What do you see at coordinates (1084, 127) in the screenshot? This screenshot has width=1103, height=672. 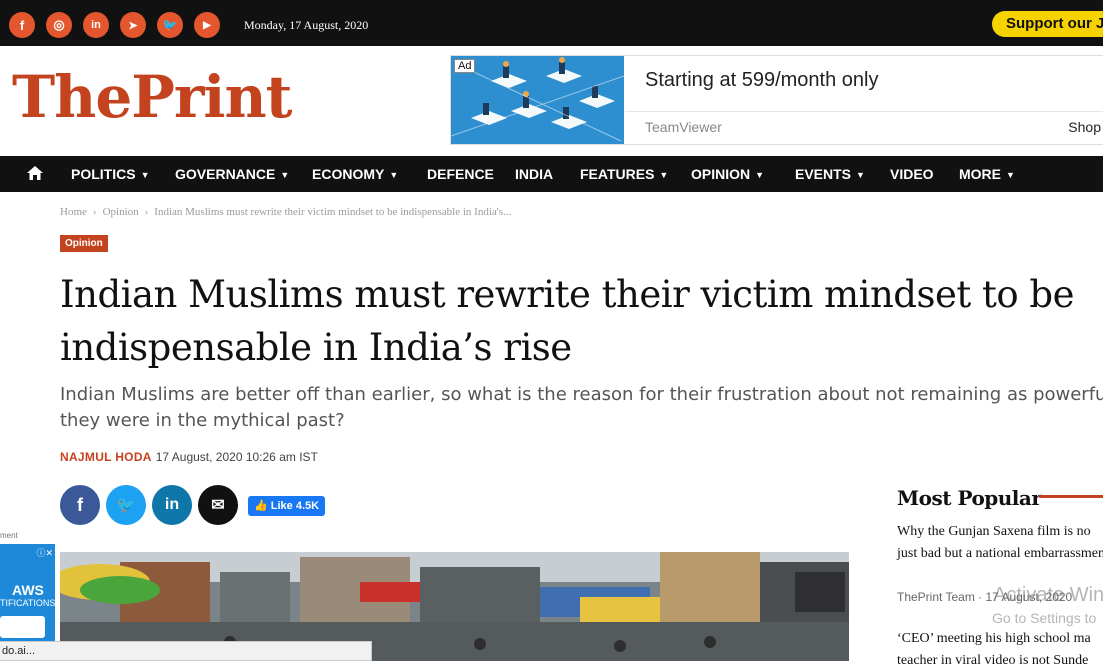 I see `ad-cta-button: Shop` at bounding box center [1084, 127].